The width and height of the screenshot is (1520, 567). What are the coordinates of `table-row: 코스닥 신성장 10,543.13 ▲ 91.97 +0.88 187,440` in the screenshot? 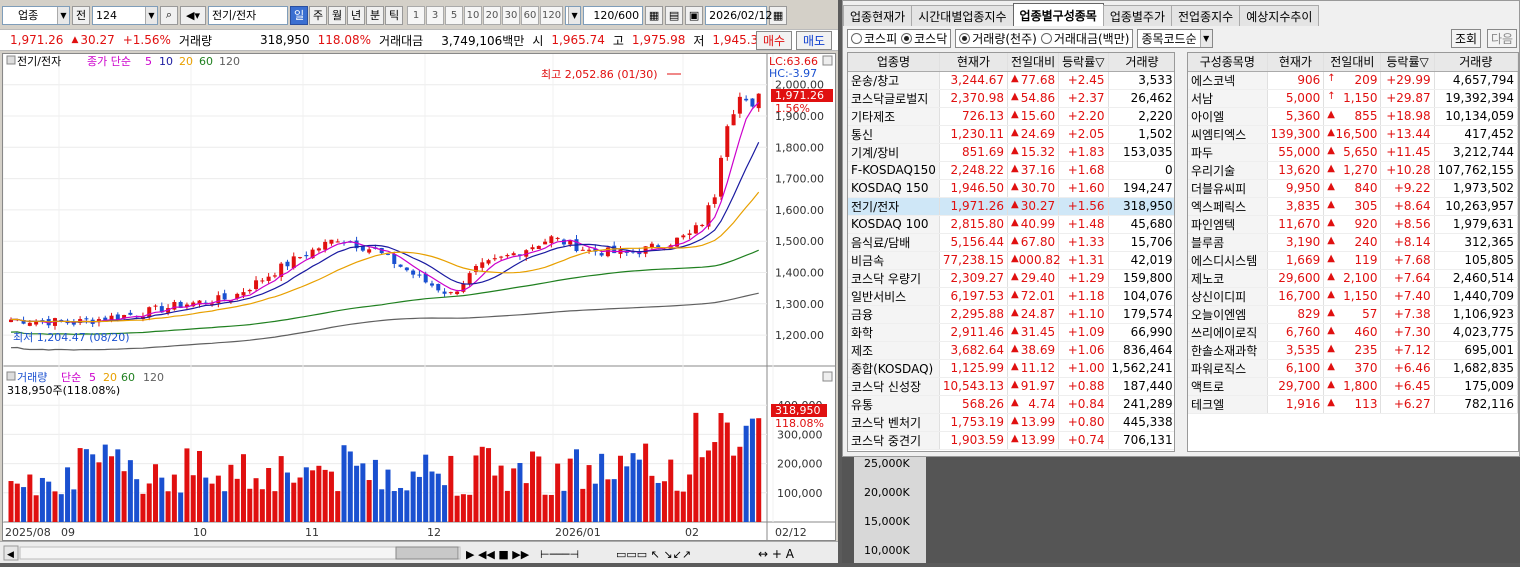 It's located at (1011, 386).